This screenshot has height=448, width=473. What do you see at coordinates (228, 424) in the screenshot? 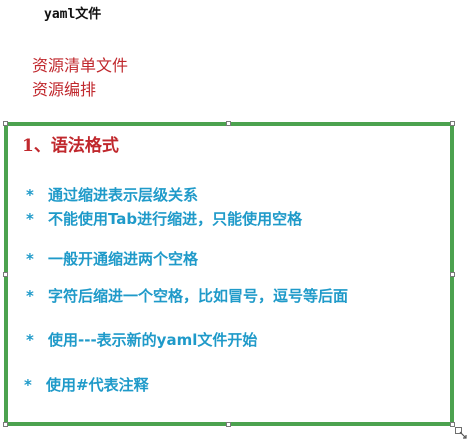
I see `resize-handle-bottom-middle` at bounding box center [228, 424].